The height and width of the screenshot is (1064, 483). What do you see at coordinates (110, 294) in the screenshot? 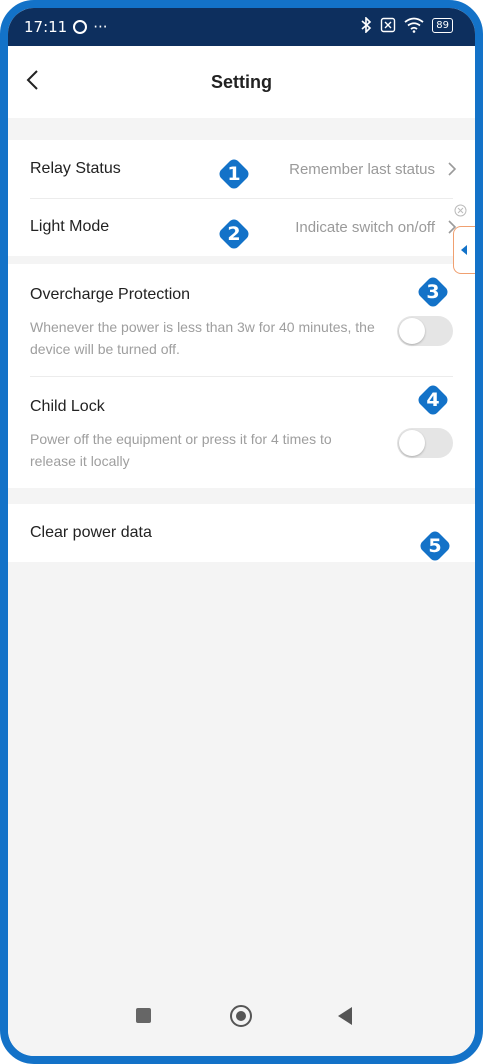
I see `overcharge-protection-label: Overcharge Protection` at bounding box center [110, 294].